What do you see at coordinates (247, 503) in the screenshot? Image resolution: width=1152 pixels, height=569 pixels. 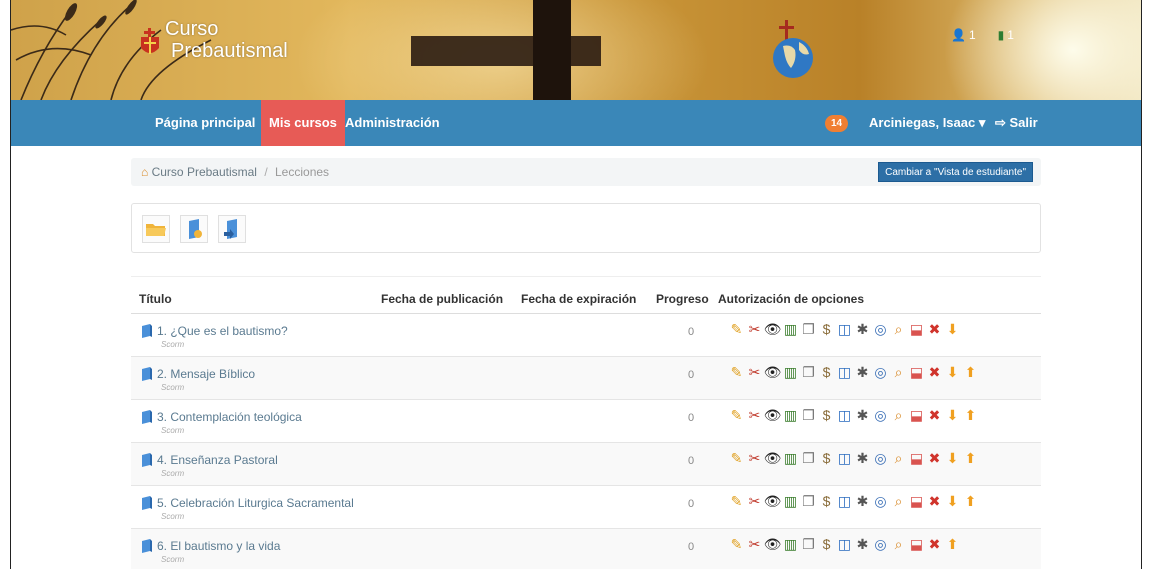 I see `lesson-link: 5. Celebración Liturgica Sacramental` at bounding box center [247, 503].